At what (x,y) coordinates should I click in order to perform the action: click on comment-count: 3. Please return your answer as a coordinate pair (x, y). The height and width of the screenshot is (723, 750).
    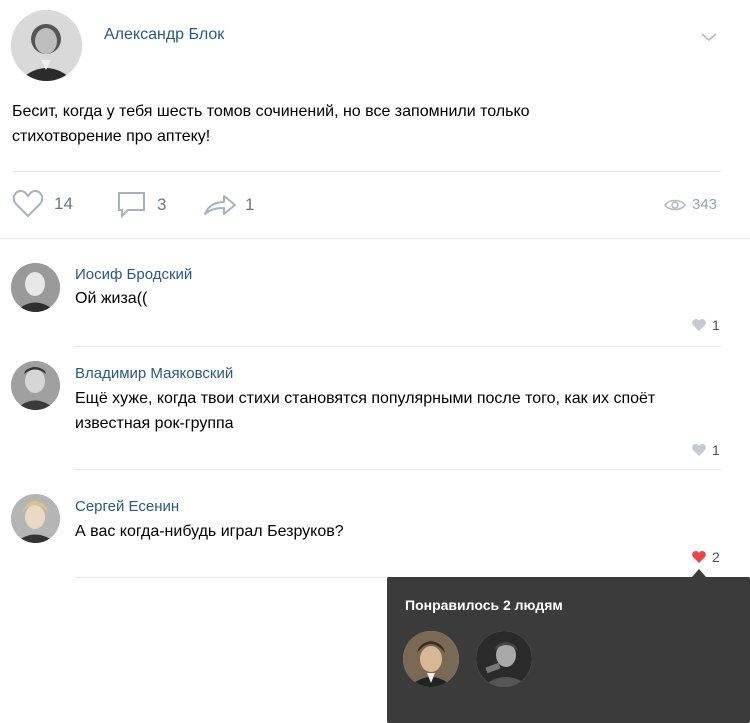
    Looking at the image, I should click on (162, 204).